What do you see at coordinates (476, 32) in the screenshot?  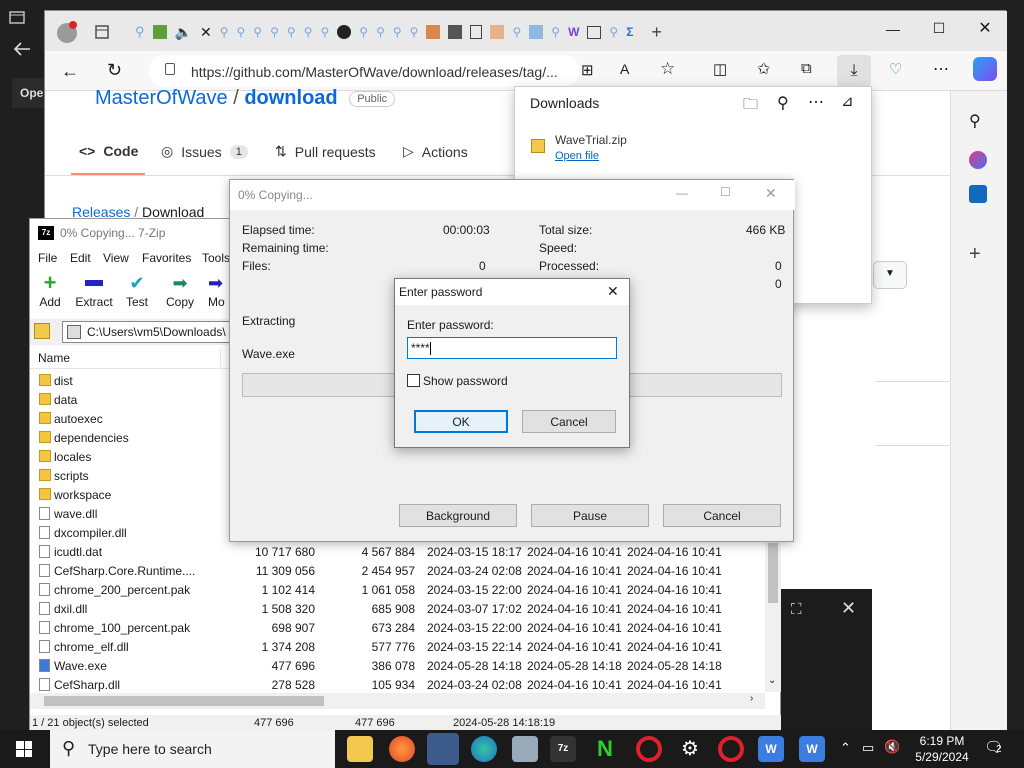 I see `document-icon` at bounding box center [476, 32].